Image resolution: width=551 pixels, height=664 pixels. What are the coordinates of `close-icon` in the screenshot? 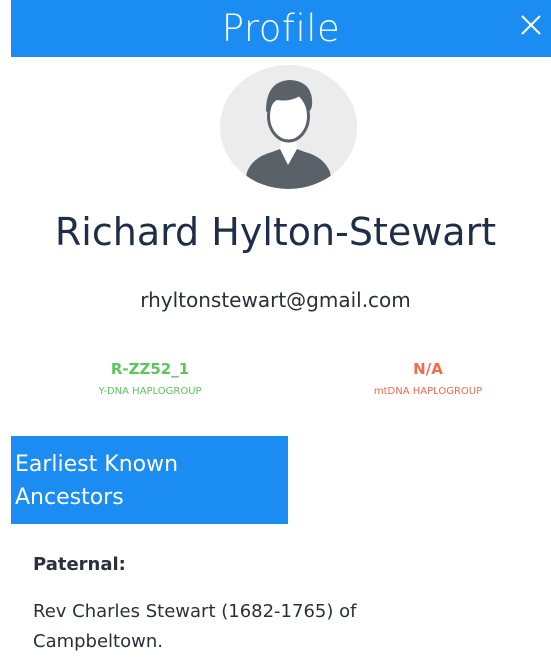 It's located at (531, 25).